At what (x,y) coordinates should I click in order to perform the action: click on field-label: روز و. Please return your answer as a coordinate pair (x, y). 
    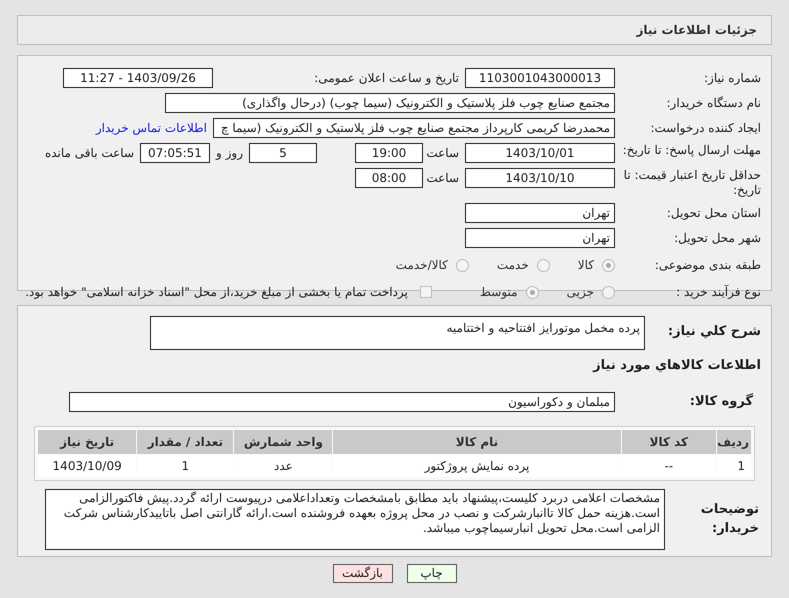
    Looking at the image, I should click on (229, 153).